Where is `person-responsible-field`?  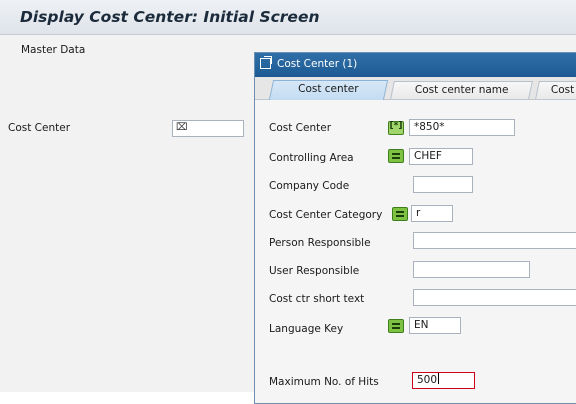
person-responsible-field is located at coordinates (494, 240).